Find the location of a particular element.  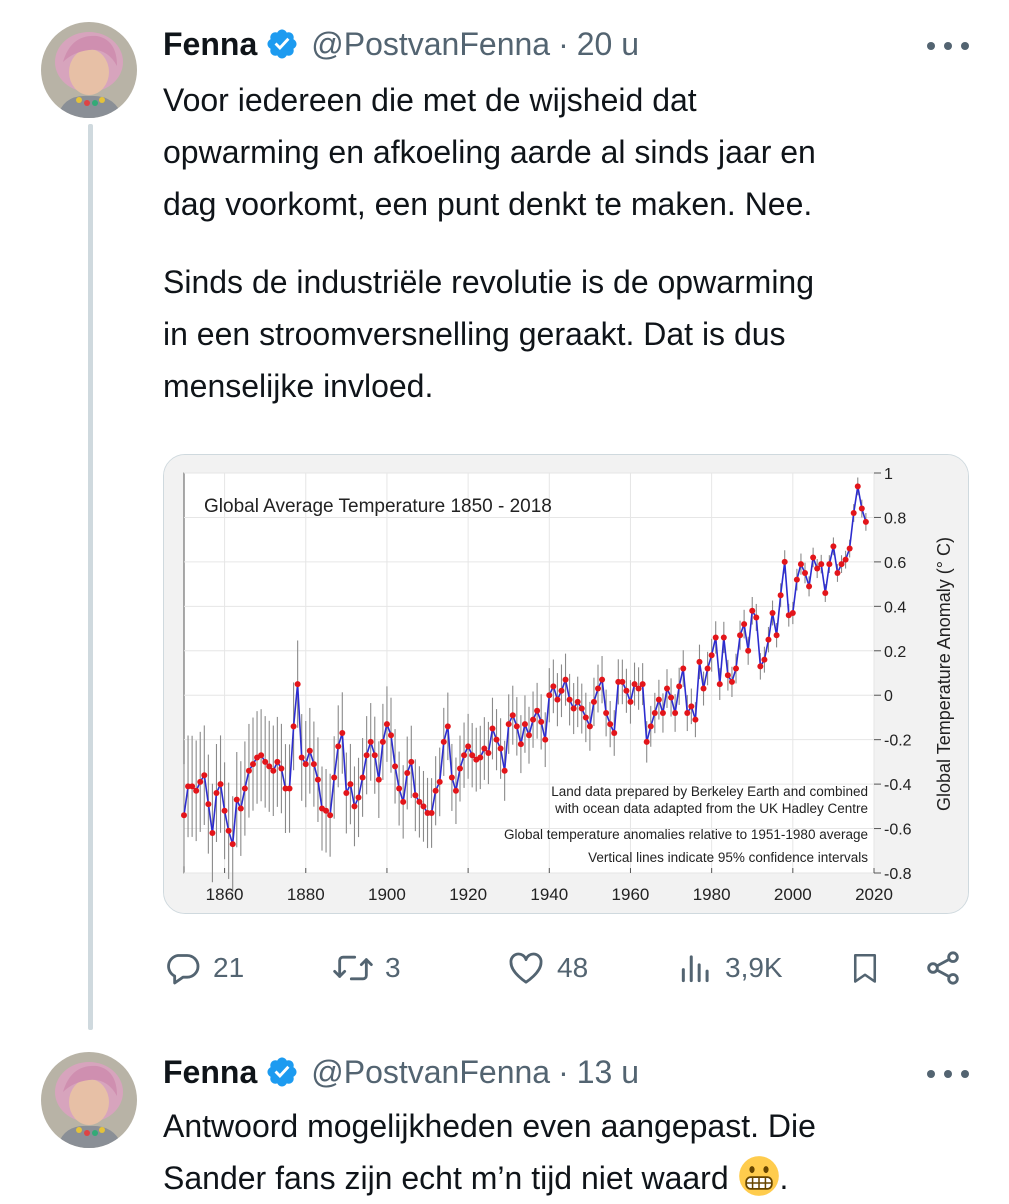

x-tick-label: 1860 is located at coordinates (225, 894).